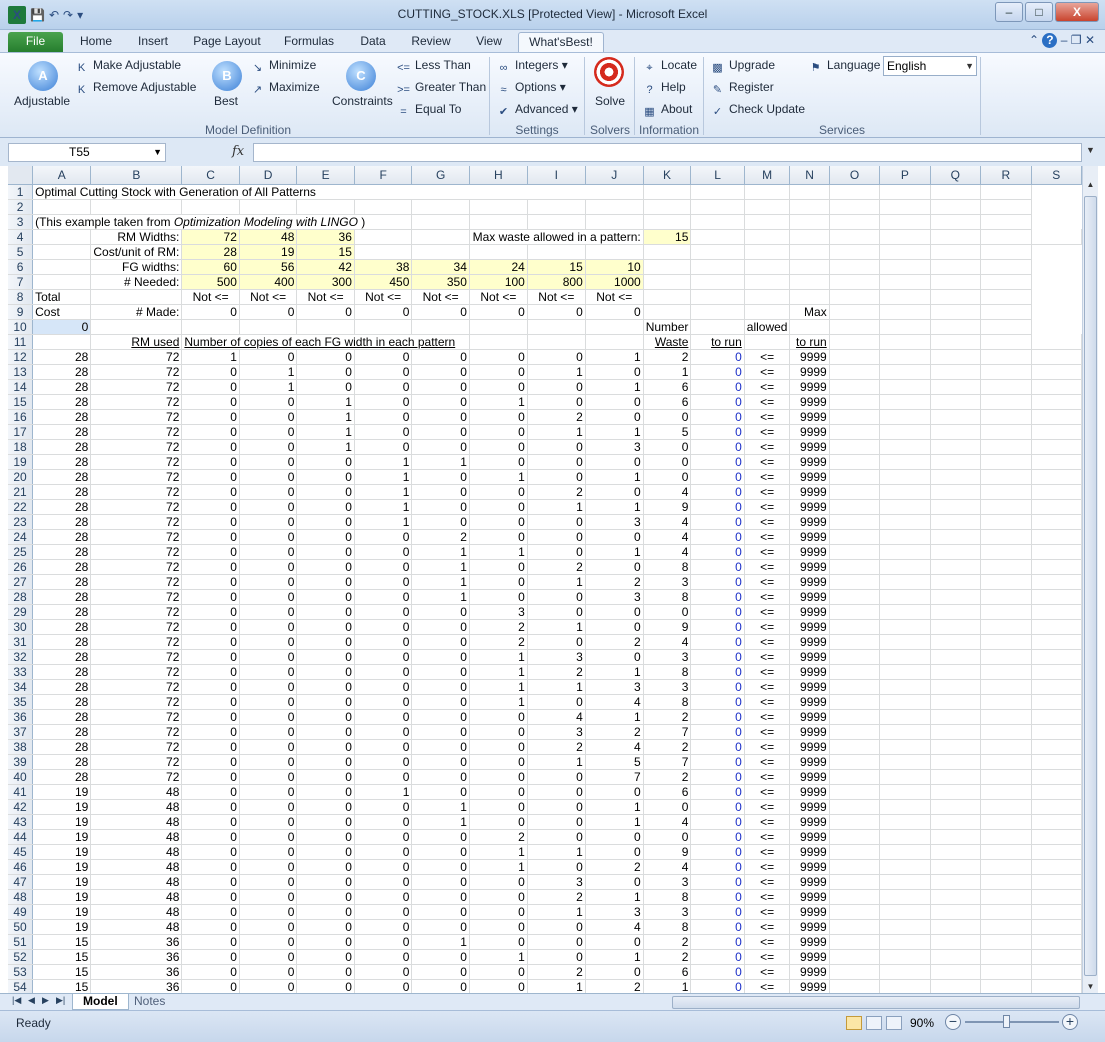  I want to click on prev-sheet-icon: ◀, so click(31, 1000).